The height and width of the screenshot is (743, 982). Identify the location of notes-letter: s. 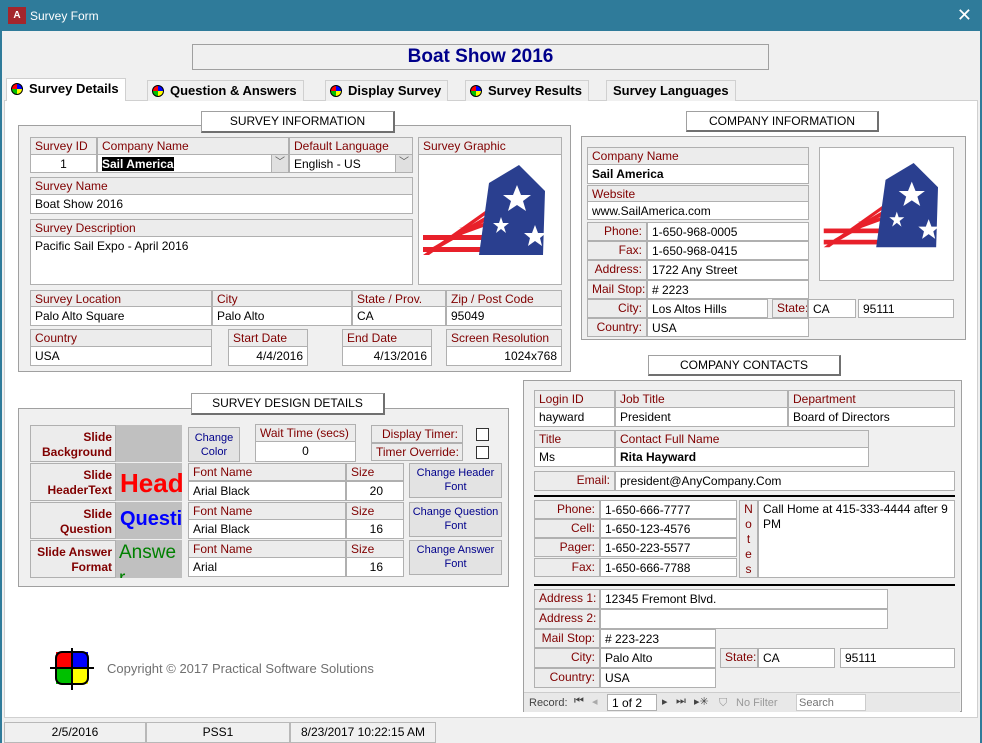
(748, 569).